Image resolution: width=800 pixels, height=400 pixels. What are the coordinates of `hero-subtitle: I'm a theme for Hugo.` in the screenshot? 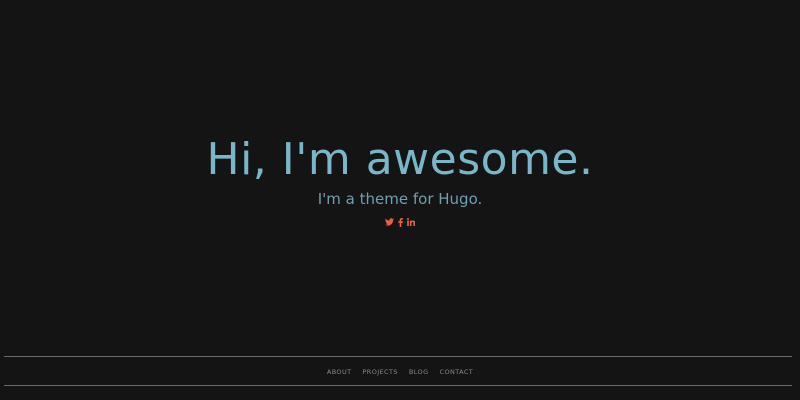 It's located at (400, 199).